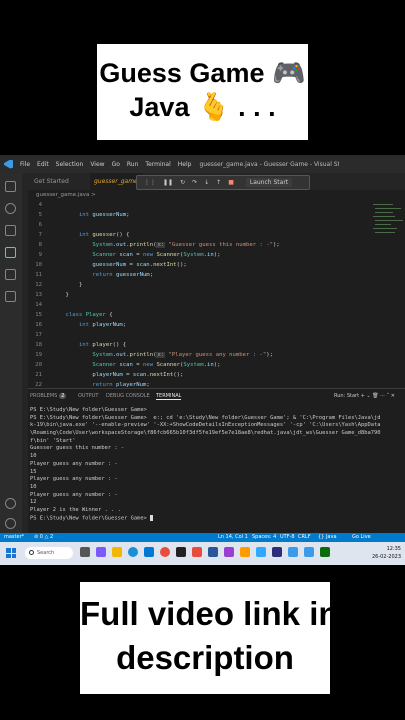 Image resolution: width=405 pixels, height=720 pixels. Describe the element at coordinates (128, 396) in the screenshot. I see `ptab-debug-console: DEBUG CONSOLE` at that location.